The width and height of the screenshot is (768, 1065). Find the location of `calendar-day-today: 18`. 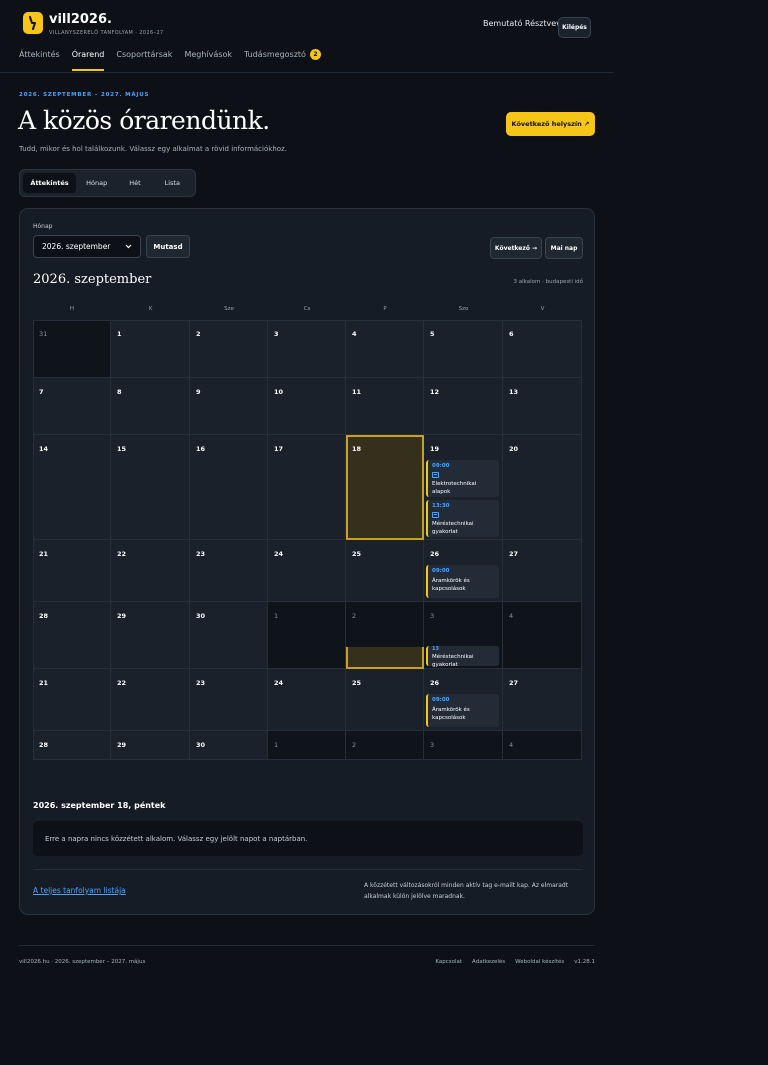

calendar-day-today: 18 is located at coordinates (385, 487).